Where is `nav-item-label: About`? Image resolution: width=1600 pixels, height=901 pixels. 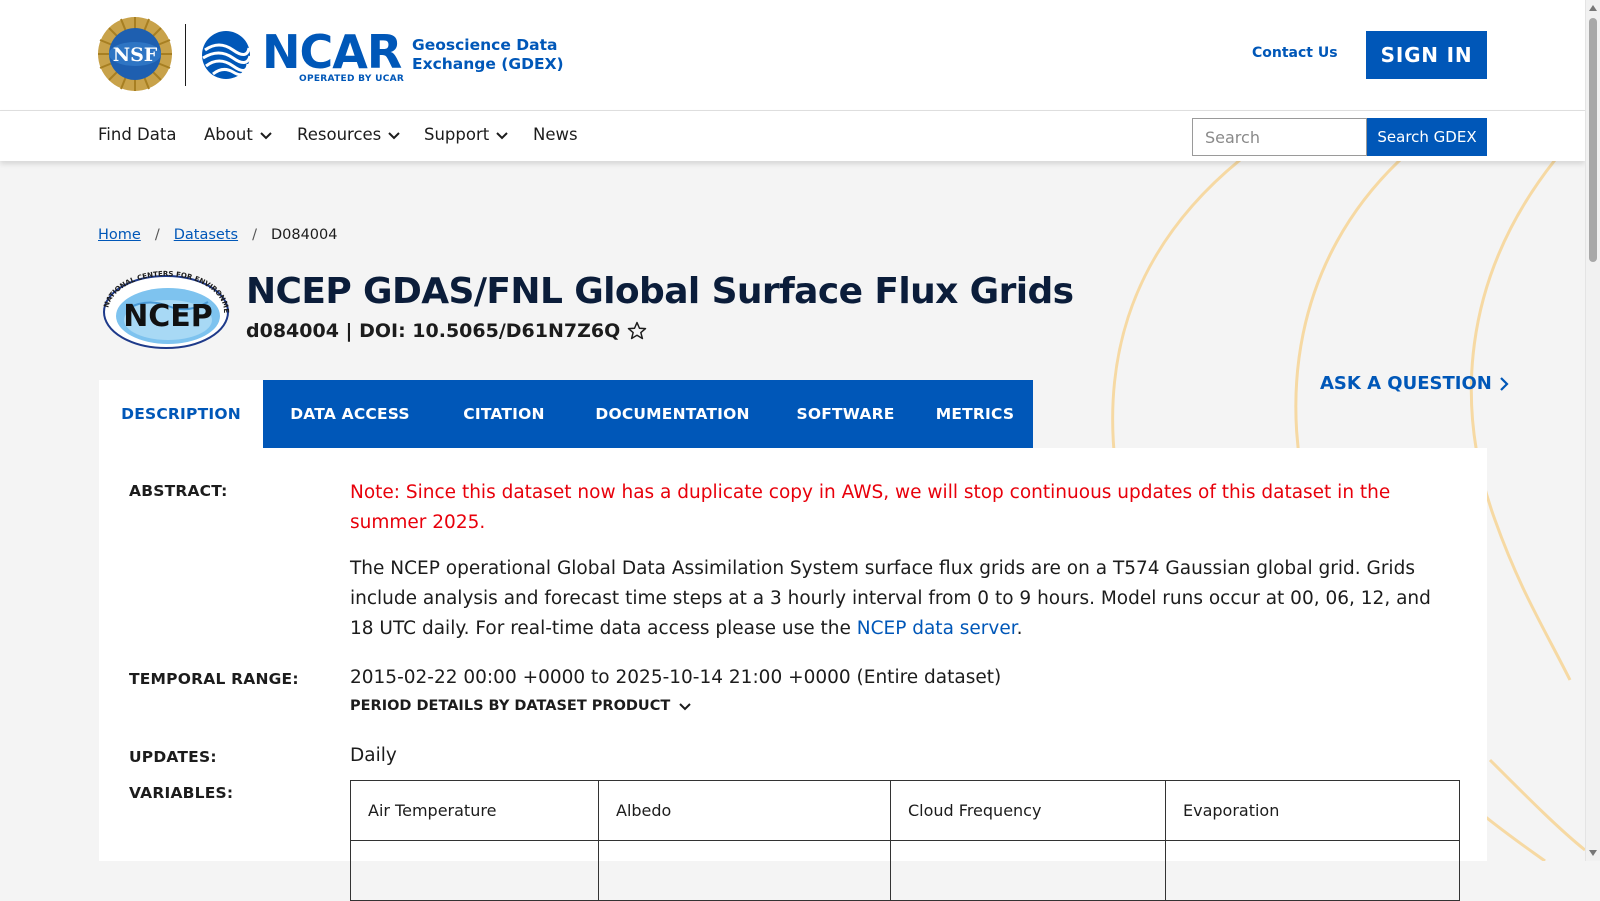 nav-item-label: About is located at coordinates (228, 134).